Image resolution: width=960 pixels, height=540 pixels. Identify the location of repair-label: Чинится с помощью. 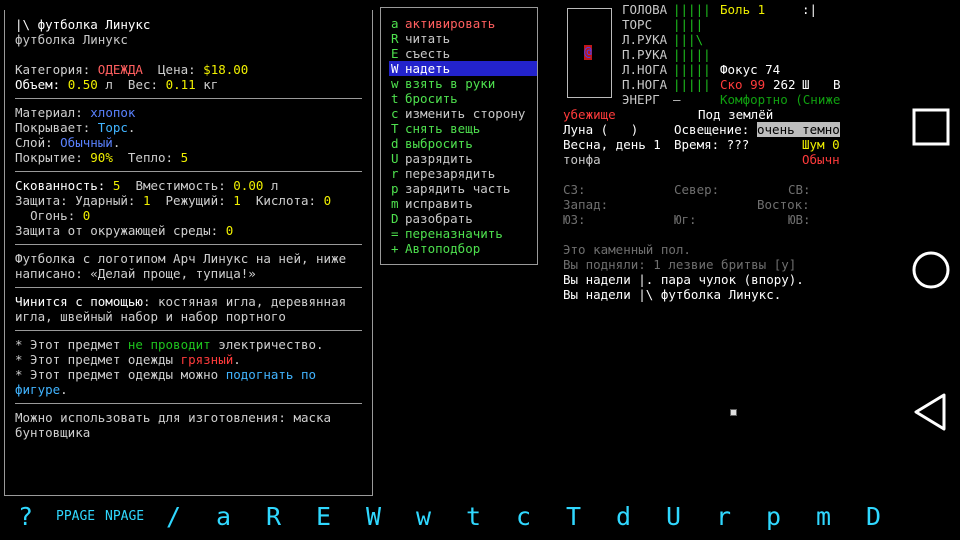
(79, 301).